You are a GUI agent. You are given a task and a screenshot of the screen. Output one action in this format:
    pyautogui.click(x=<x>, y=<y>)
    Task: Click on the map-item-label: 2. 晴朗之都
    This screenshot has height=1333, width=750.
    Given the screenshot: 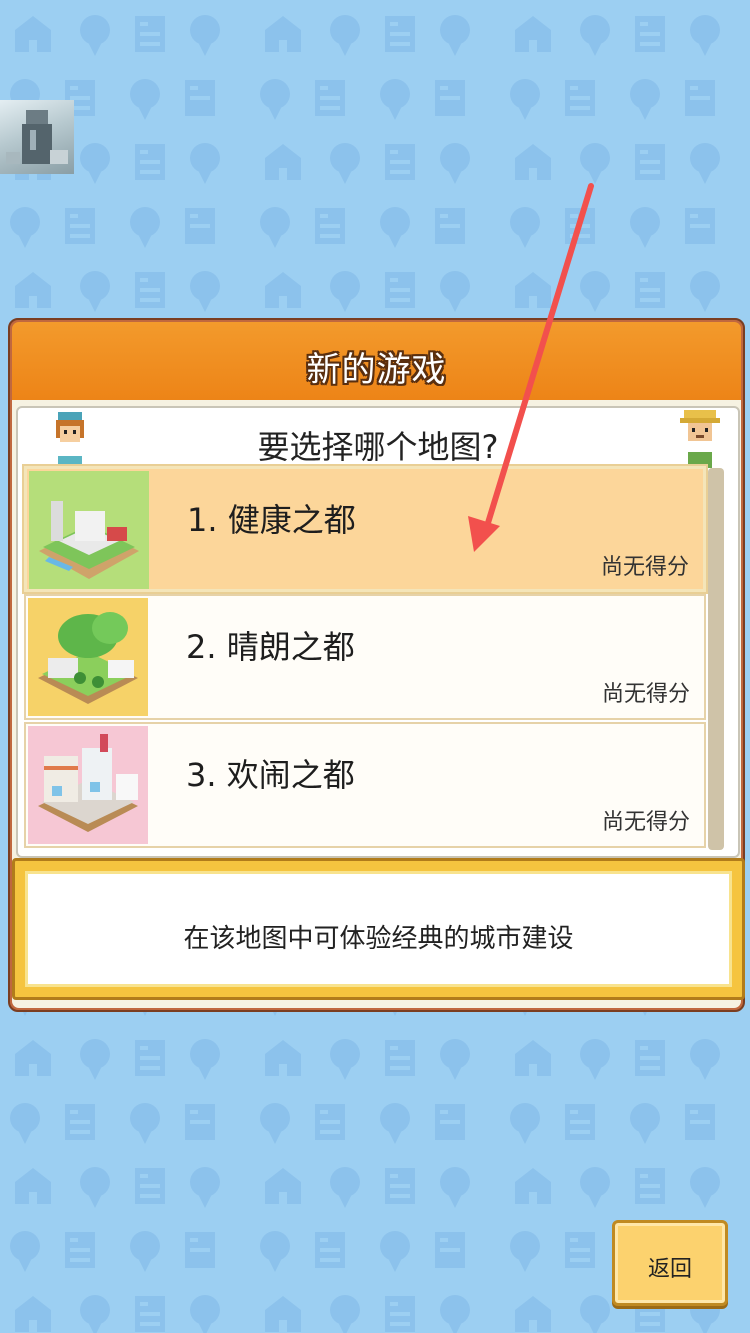 What is the action you would take?
    pyautogui.click(x=270, y=647)
    